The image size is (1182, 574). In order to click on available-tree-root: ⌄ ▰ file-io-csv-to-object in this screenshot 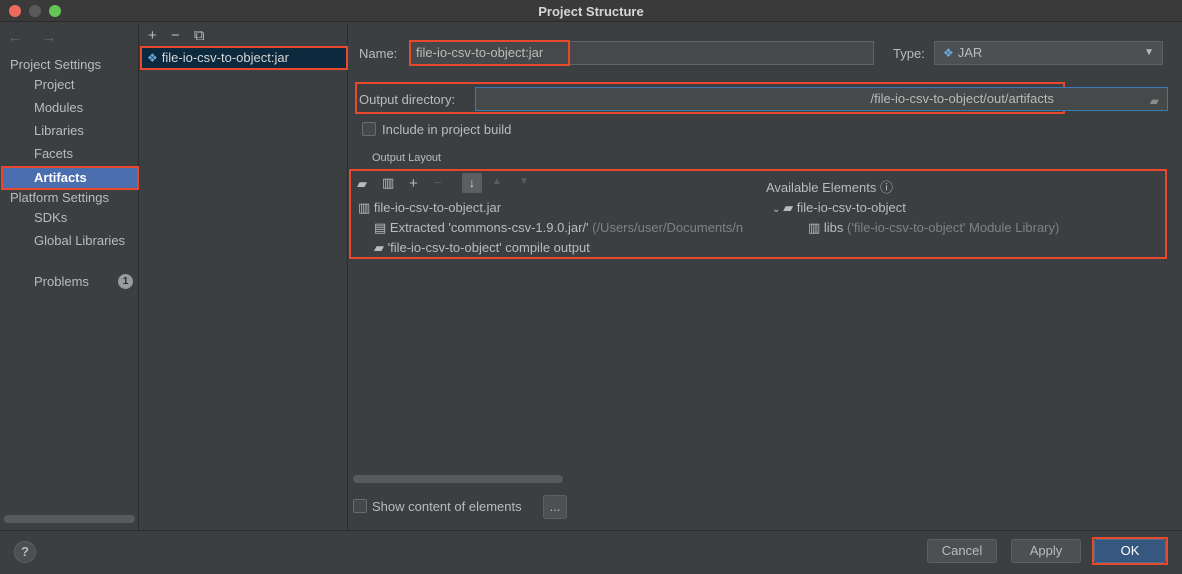, I will do `click(839, 208)`.